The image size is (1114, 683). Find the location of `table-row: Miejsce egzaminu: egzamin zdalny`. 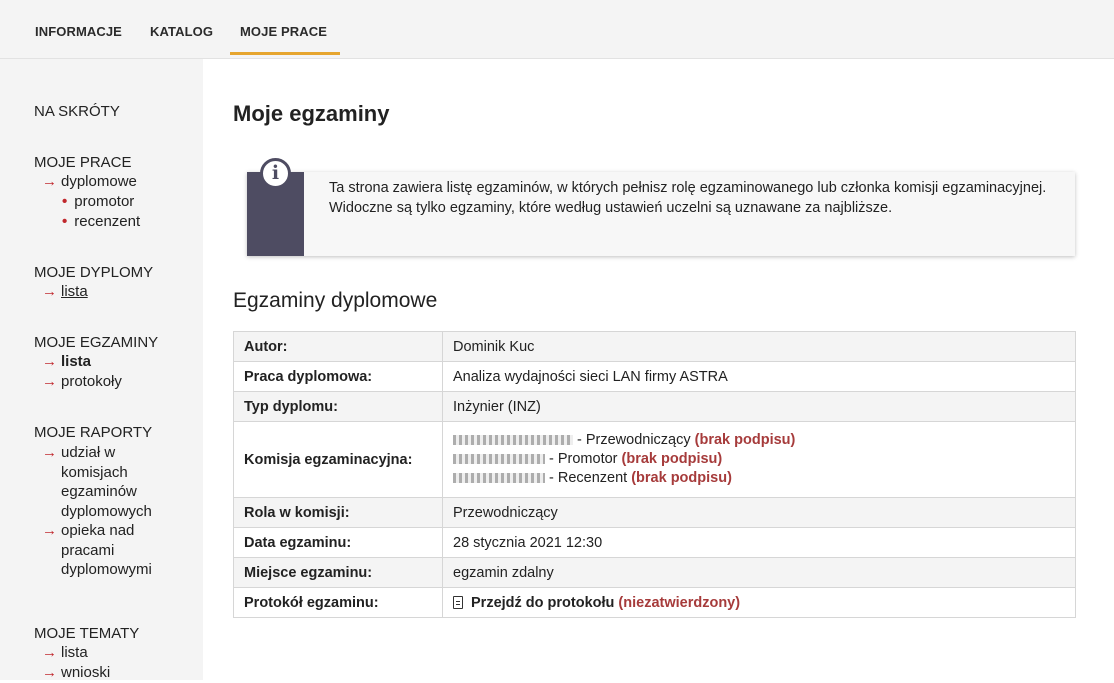

table-row: Miejsce egzaminu: egzamin zdalny is located at coordinates (654, 572).